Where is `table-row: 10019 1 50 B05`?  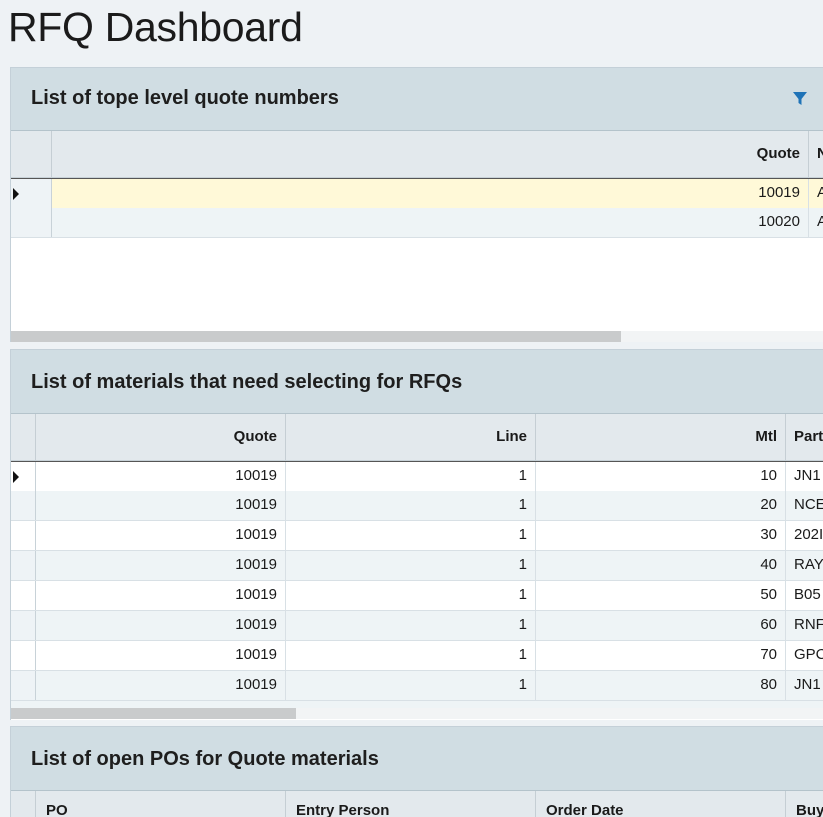
table-row: 10019 1 50 B05 is located at coordinates (417, 596).